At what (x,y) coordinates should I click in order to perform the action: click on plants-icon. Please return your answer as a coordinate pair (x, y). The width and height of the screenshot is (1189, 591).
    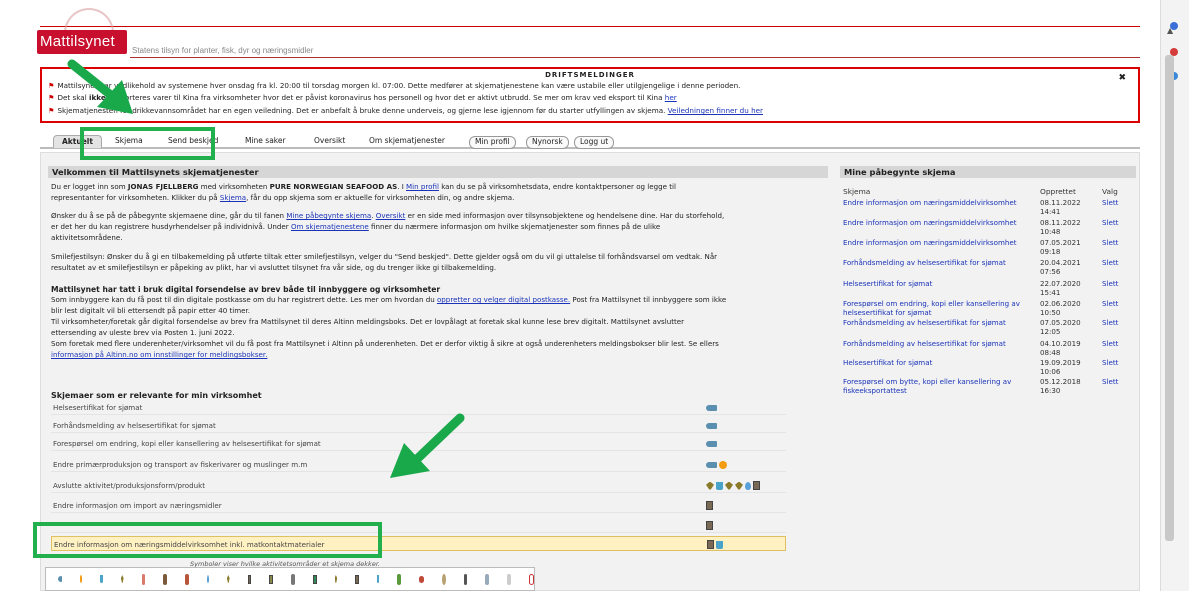
    Looking at the image, I should click on (399, 579).